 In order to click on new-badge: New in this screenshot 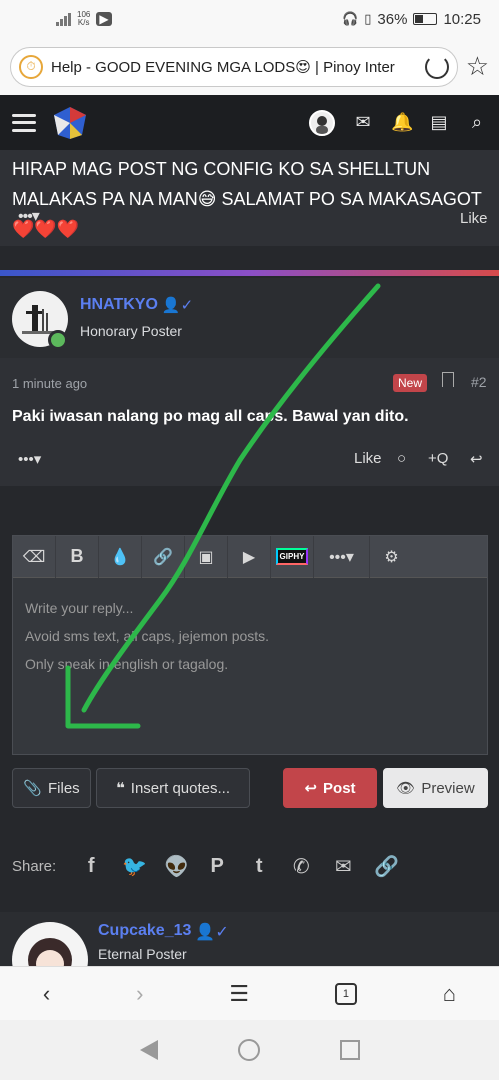, I will do `click(410, 383)`.